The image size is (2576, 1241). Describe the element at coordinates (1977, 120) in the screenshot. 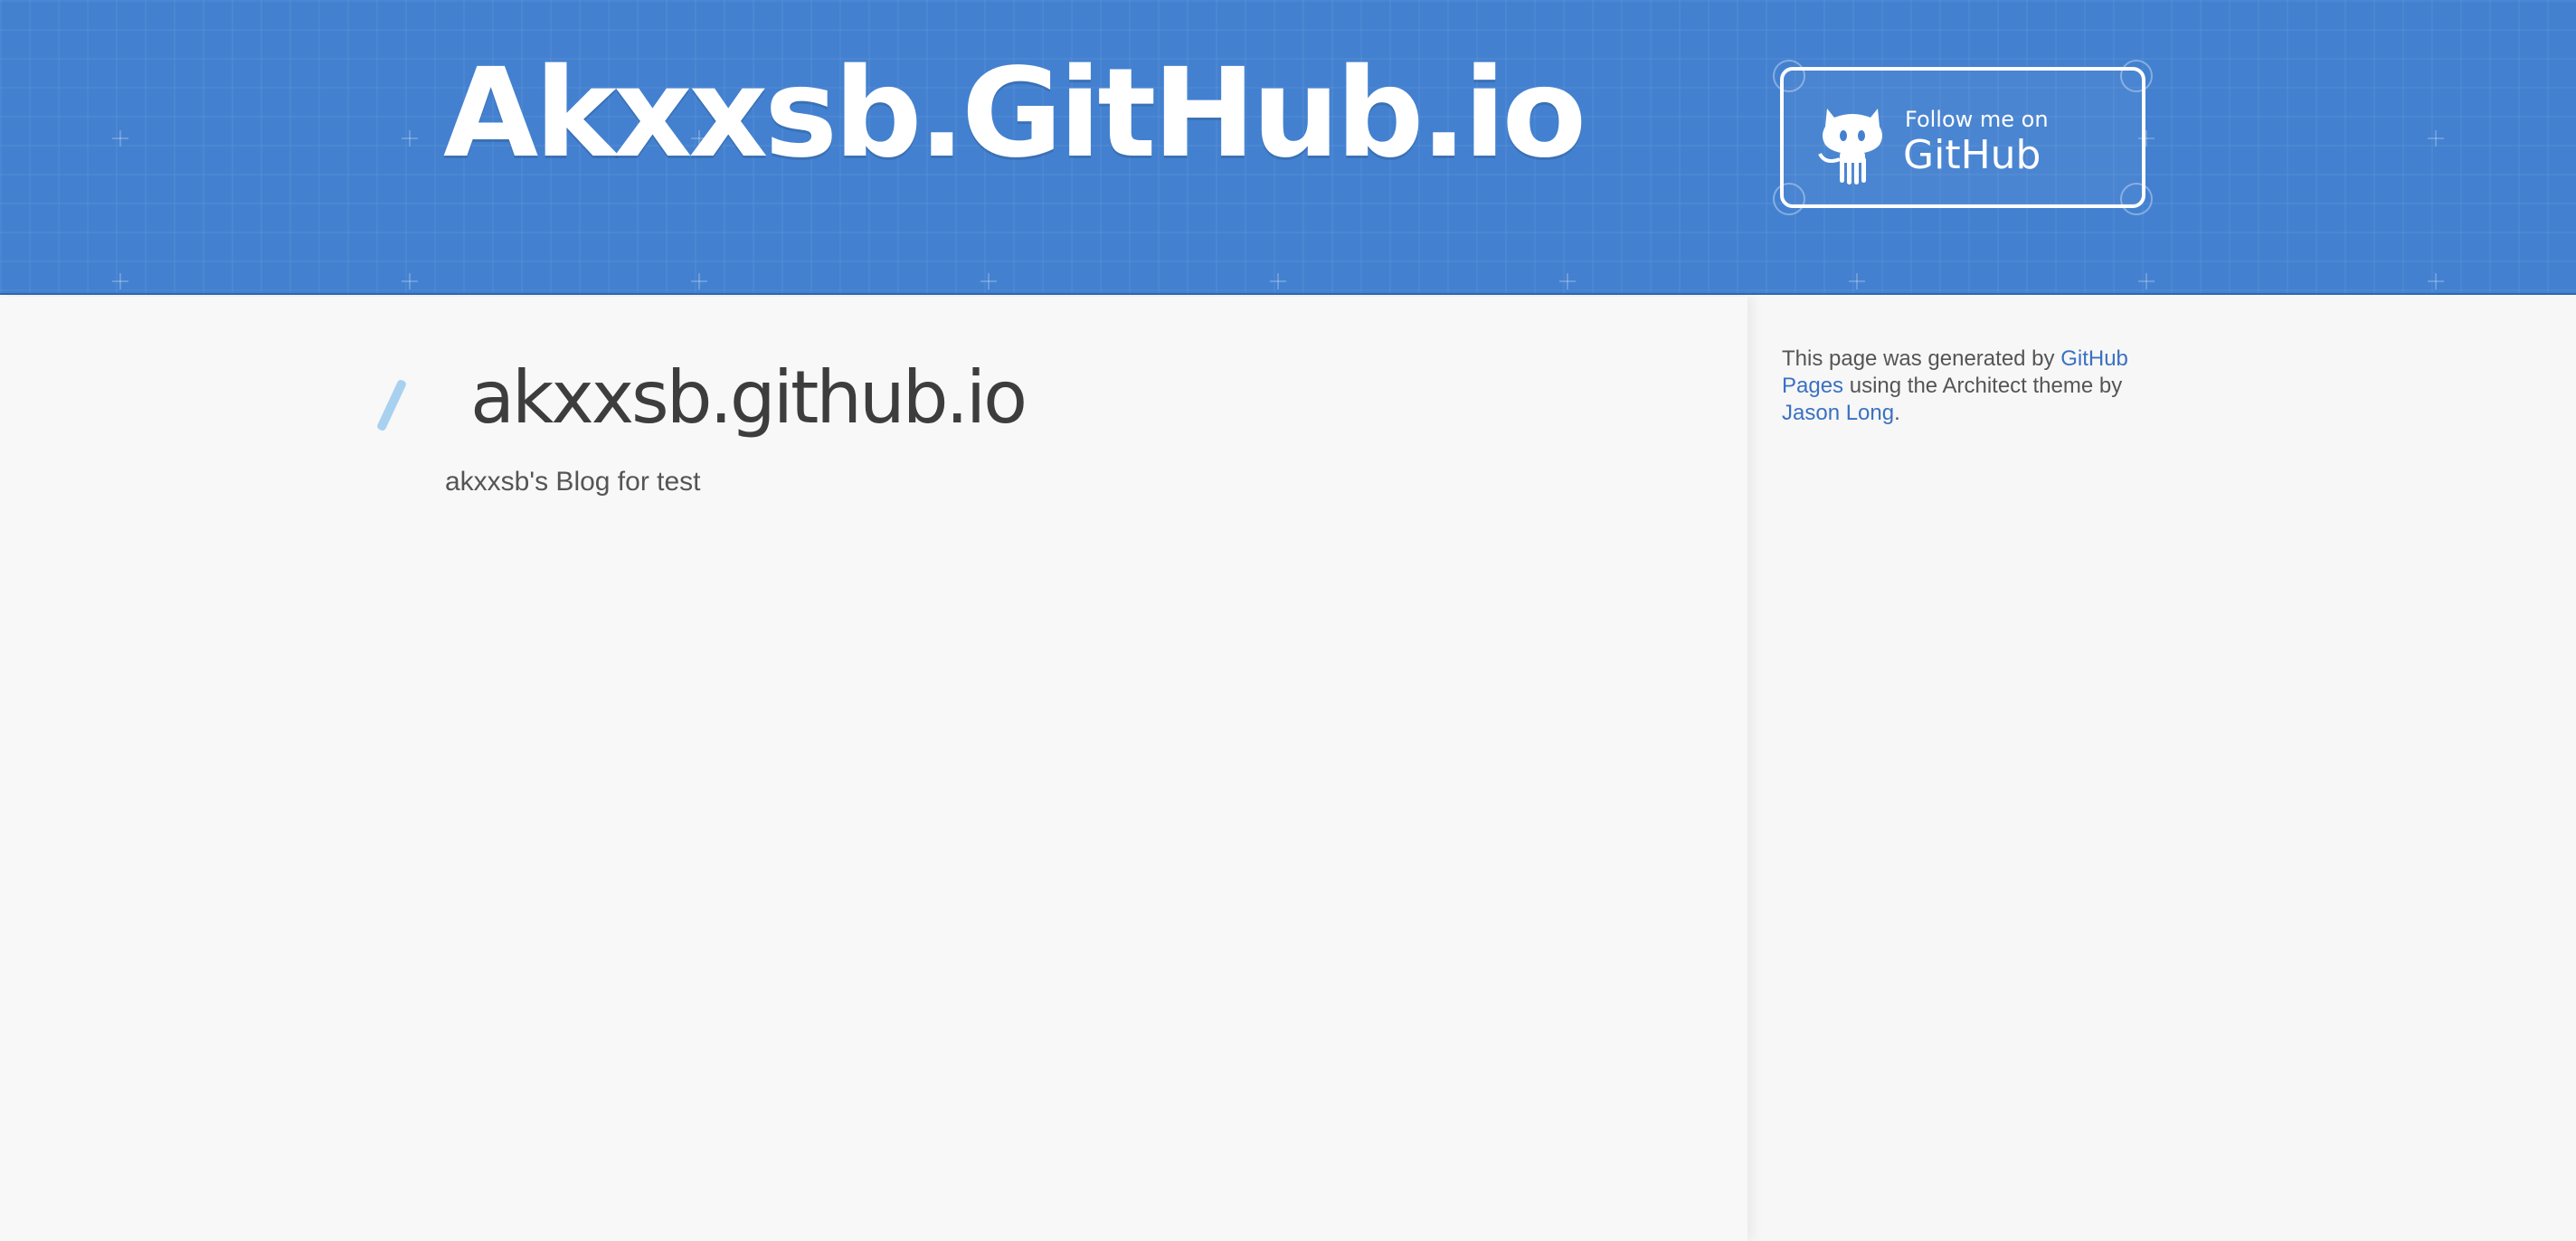

I see `follow-small-label: Follow me on` at that location.